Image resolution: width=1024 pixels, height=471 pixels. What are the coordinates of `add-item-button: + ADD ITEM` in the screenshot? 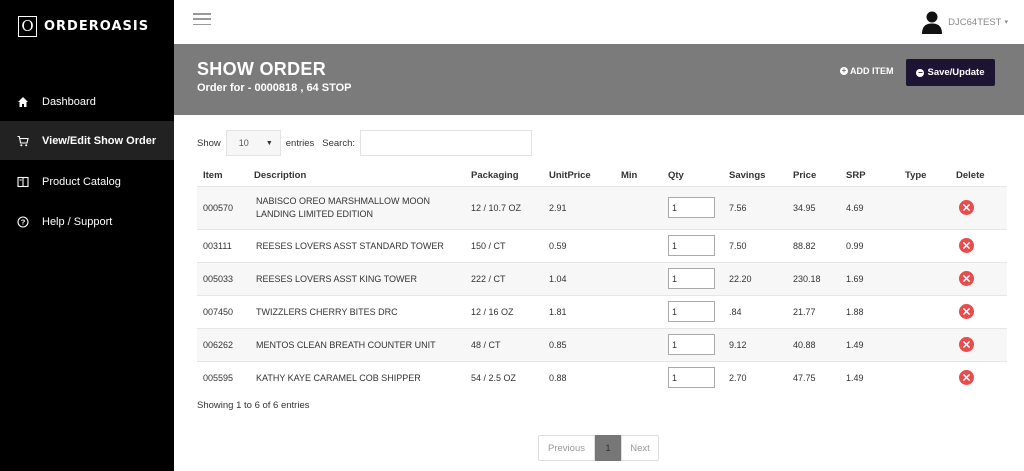 It's located at (867, 71).